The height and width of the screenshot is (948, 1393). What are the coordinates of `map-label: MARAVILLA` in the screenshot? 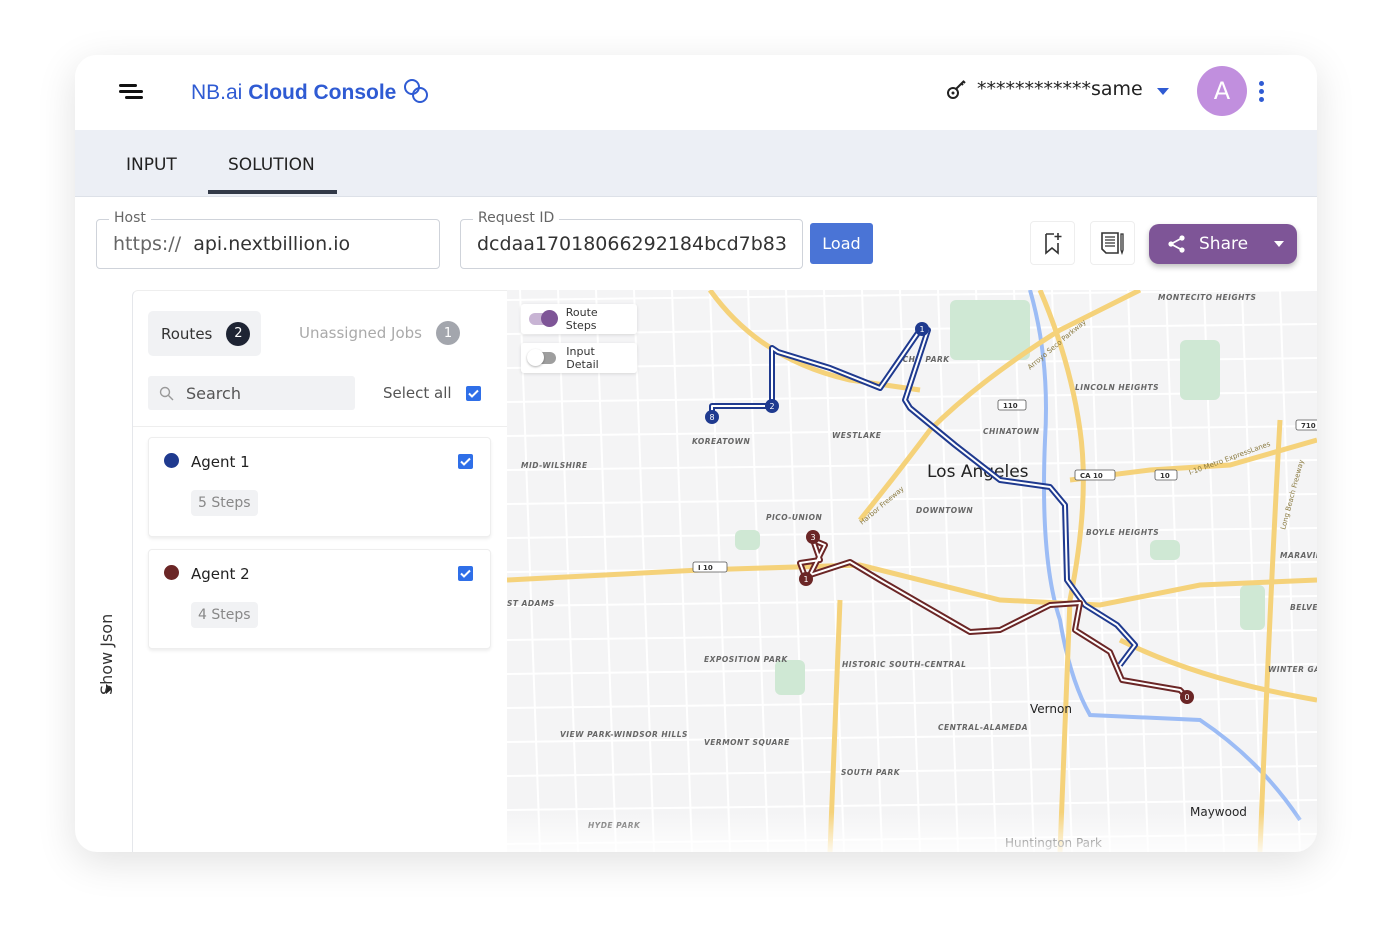 It's located at (1298, 555).